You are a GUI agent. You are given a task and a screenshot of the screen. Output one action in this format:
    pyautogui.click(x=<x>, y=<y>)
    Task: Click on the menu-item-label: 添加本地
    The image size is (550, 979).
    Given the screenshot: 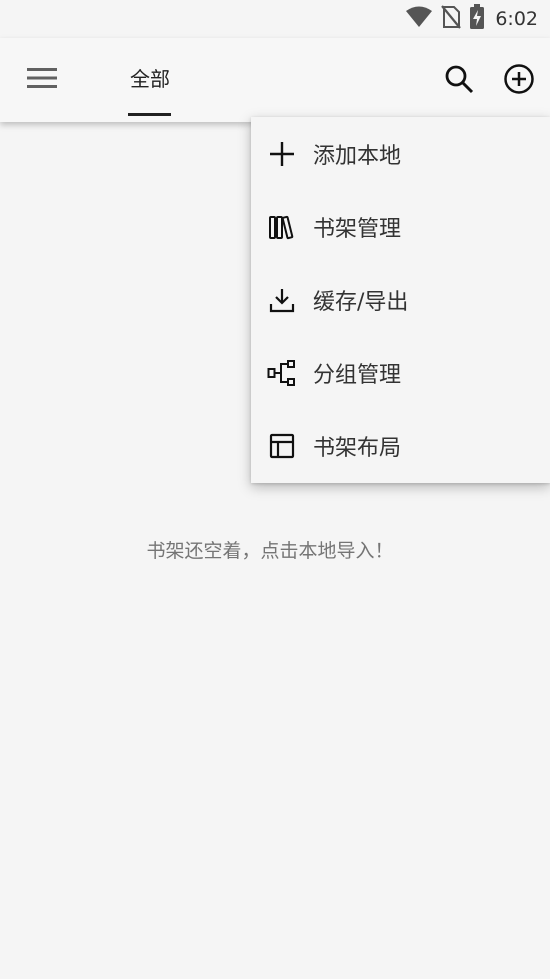 What is the action you would take?
    pyautogui.click(x=357, y=156)
    